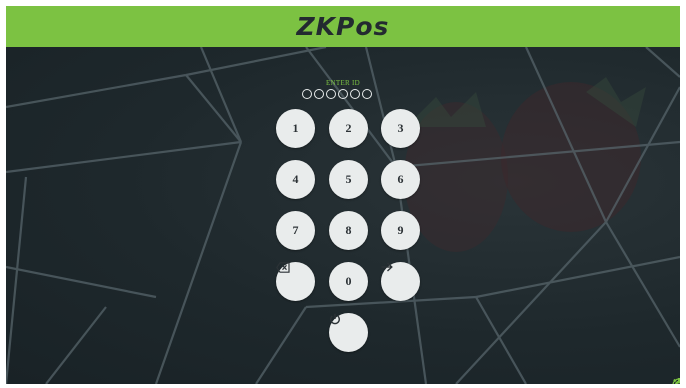  Describe the element at coordinates (337, 94) in the screenshot. I see `pin-indicator` at that location.